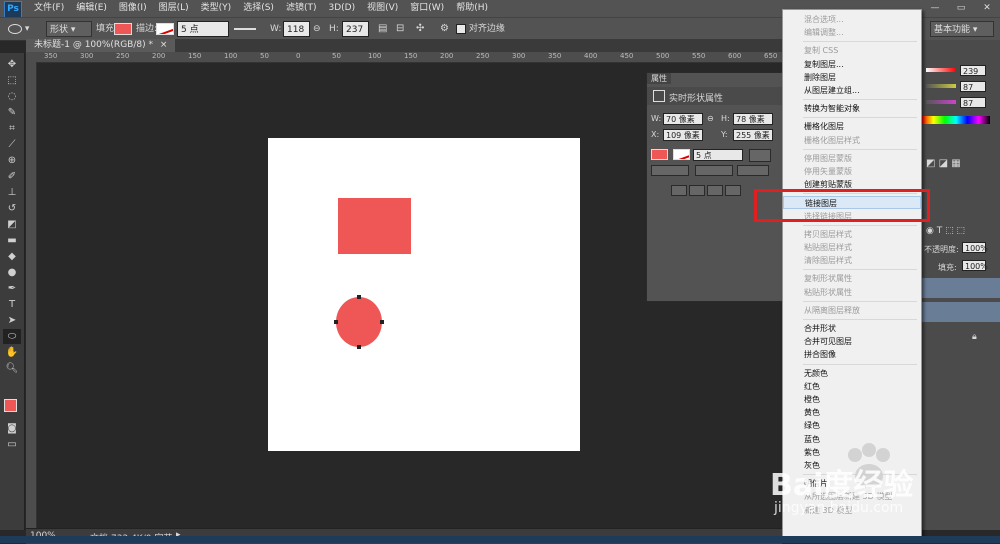 The height and width of the screenshot is (544, 1000). Describe the element at coordinates (945, 231) in the screenshot. I see `layer-filter-icons: ◉ T ⬚ ⬚` at that location.